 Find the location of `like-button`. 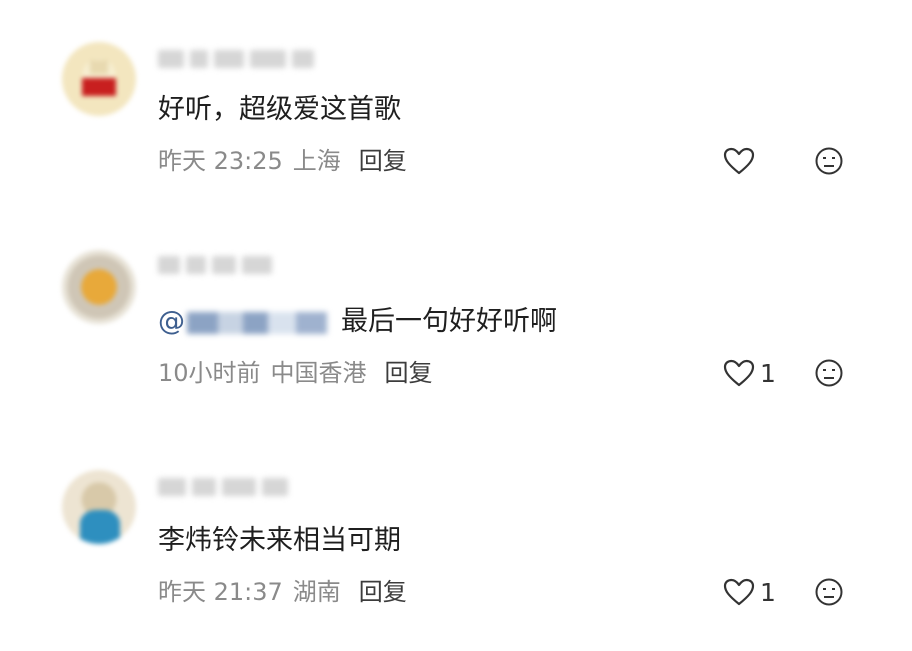

like-button is located at coordinates (741, 161).